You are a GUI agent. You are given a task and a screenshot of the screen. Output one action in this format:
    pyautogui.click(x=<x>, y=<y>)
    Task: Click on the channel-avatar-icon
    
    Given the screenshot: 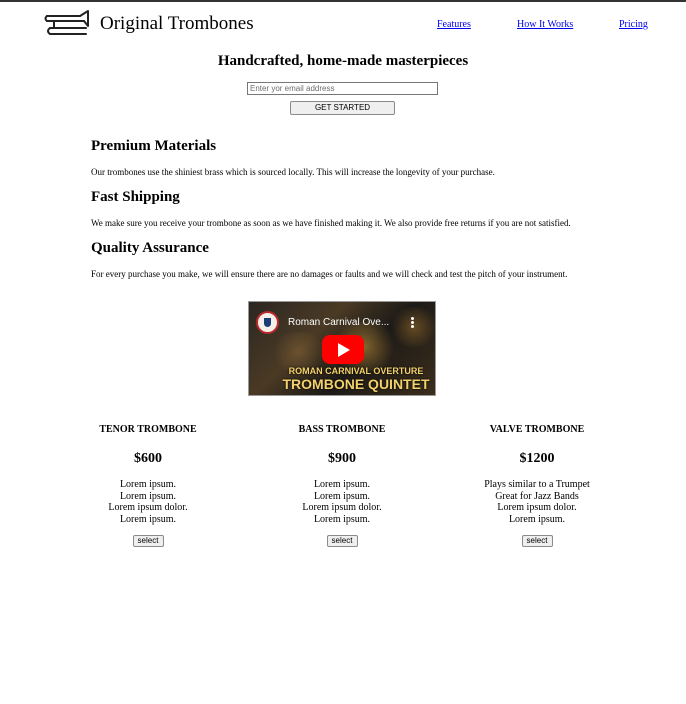 What is the action you would take?
    pyautogui.click(x=267, y=322)
    